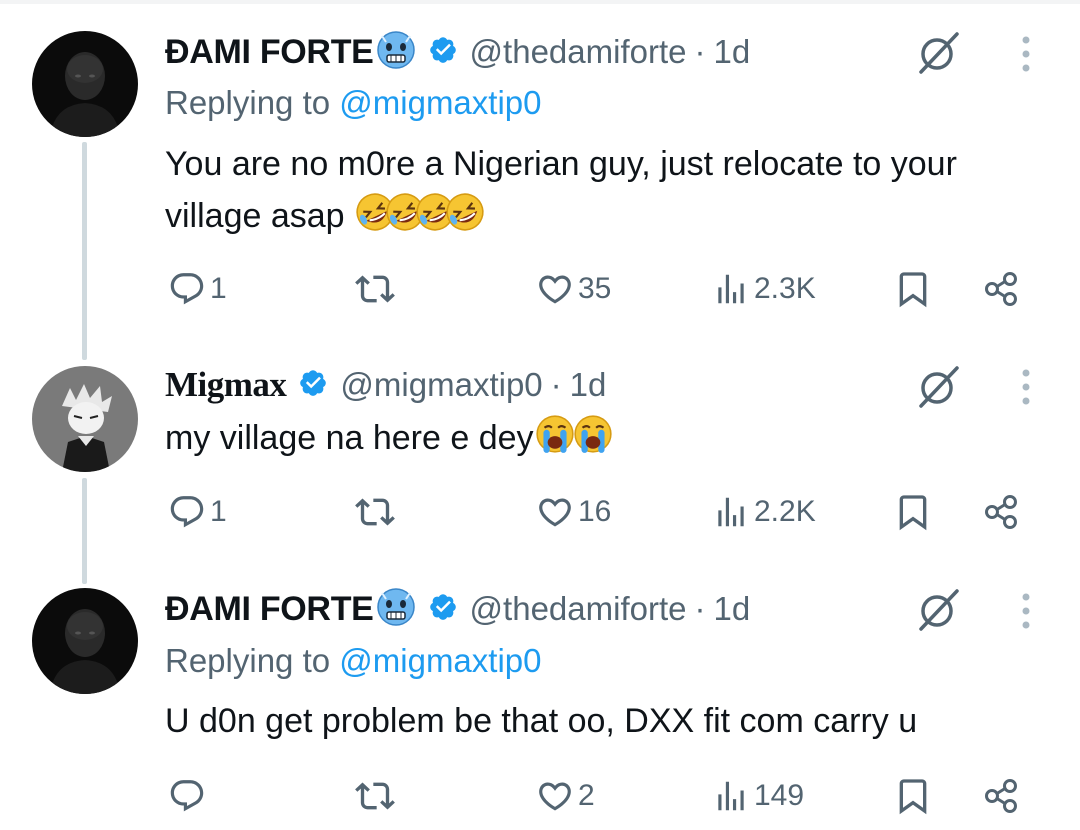  What do you see at coordinates (420, 212) in the screenshot?
I see `rofl-emoji-group` at bounding box center [420, 212].